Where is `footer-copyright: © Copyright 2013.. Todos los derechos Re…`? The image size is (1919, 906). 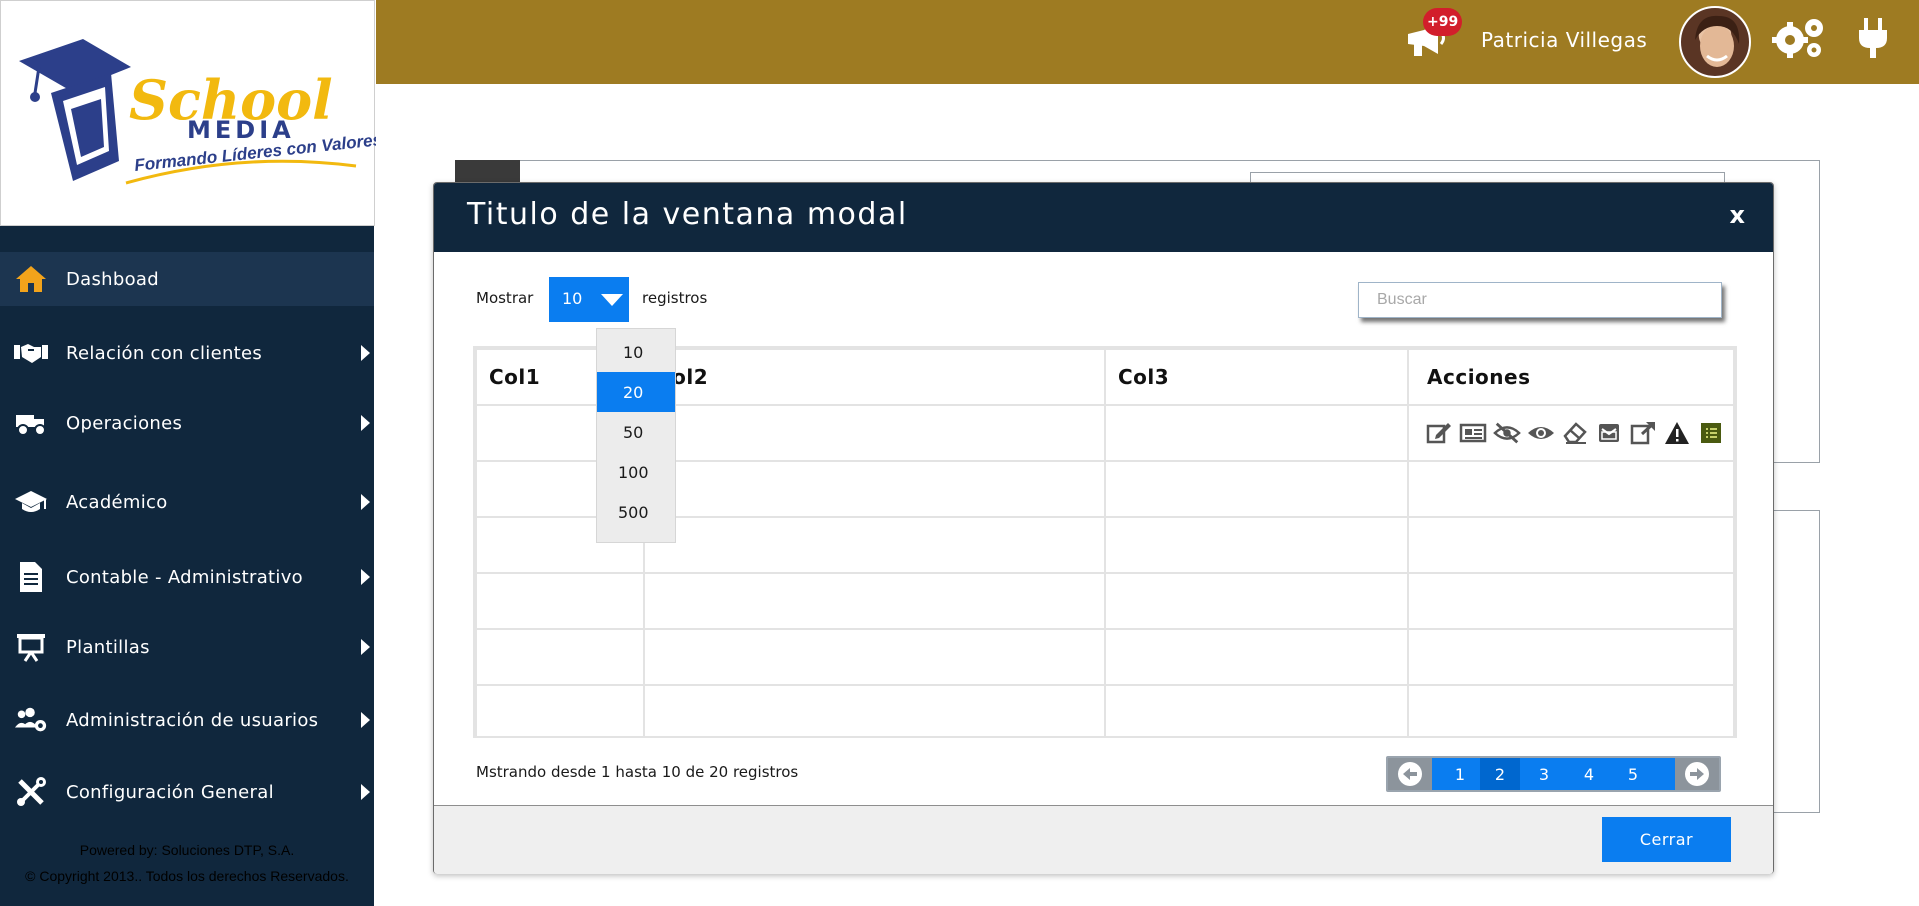 footer-copyright: © Copyright 2013.. Todos los derechos Re… is located at coordinates (187, 876).